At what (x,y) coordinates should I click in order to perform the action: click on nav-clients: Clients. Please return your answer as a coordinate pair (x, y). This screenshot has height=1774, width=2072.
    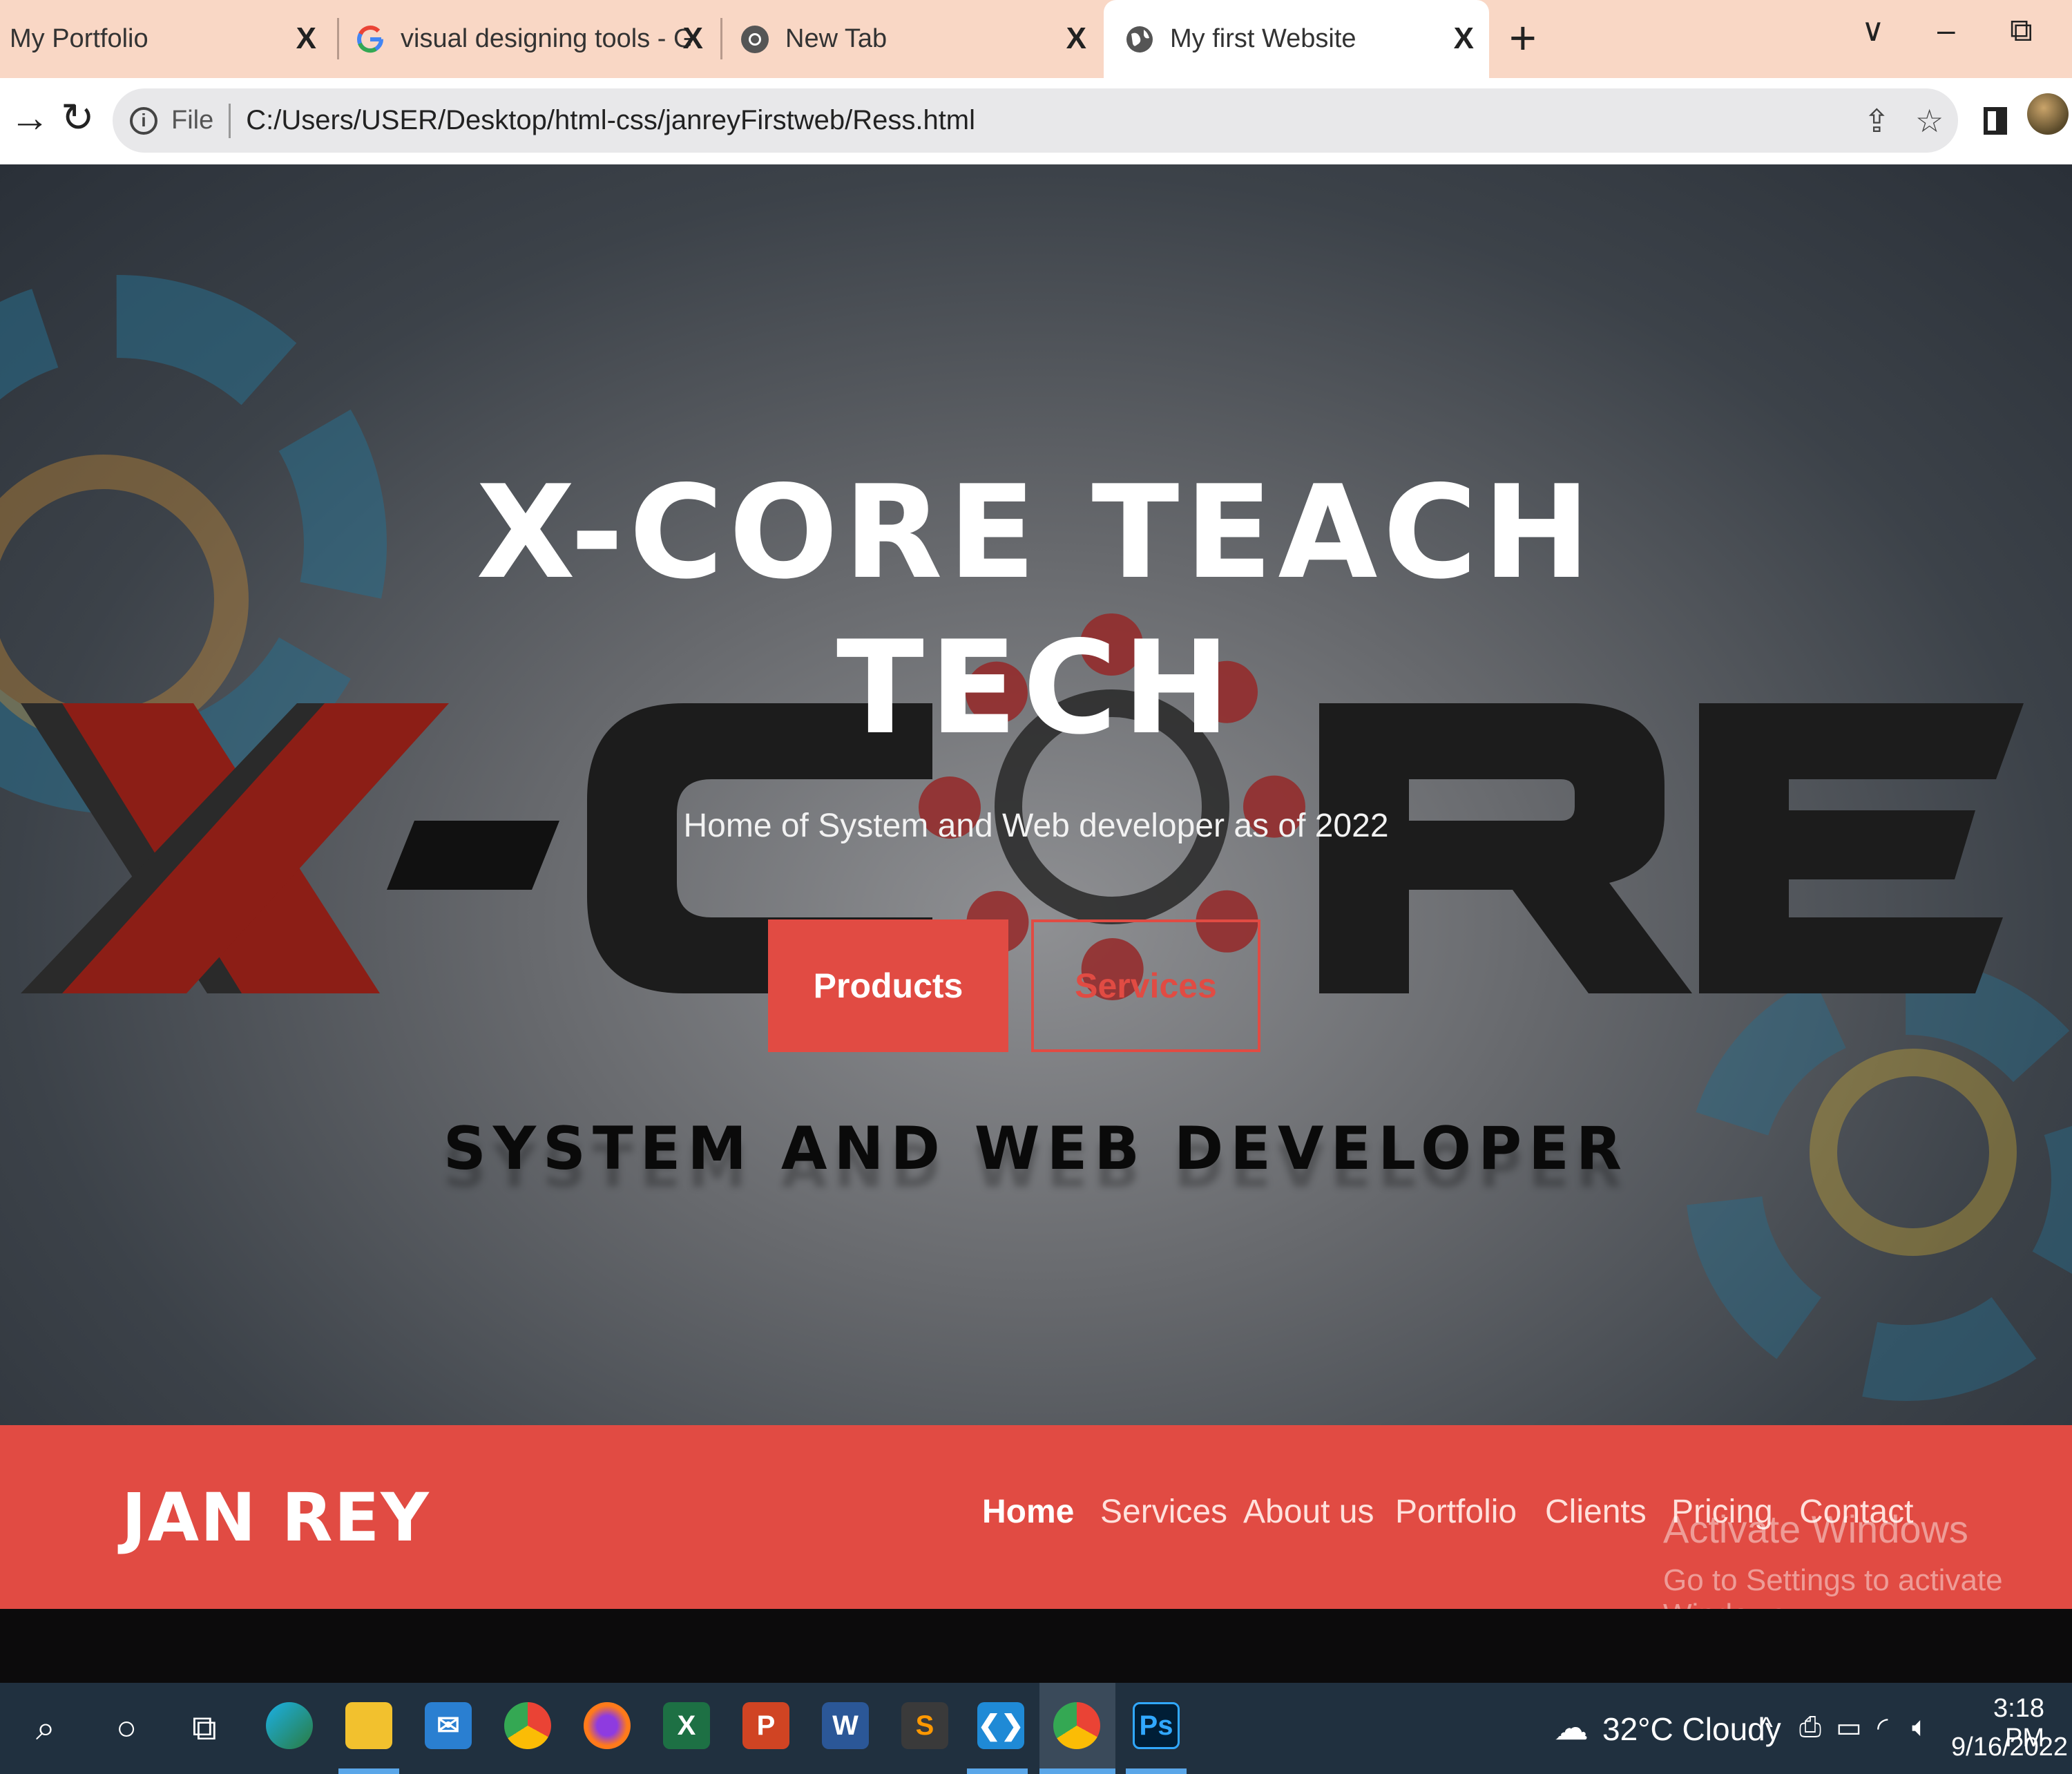
    Looking at the image, I should click on (1596, 1512).